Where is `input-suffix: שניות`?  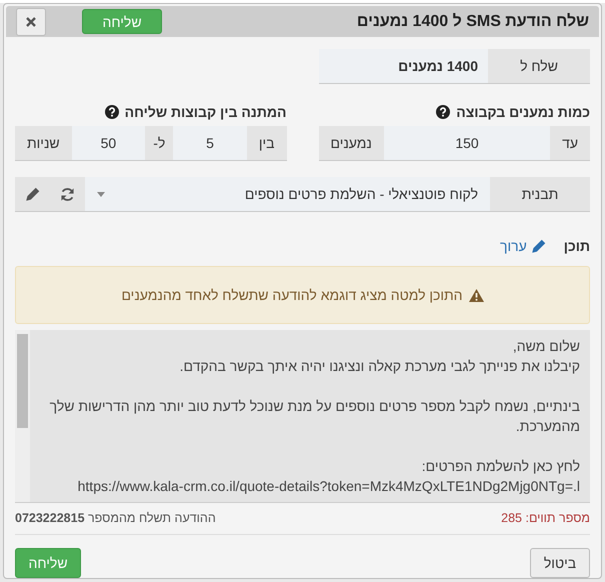 input-suffix: שניות is located at coordinates (43, 143).